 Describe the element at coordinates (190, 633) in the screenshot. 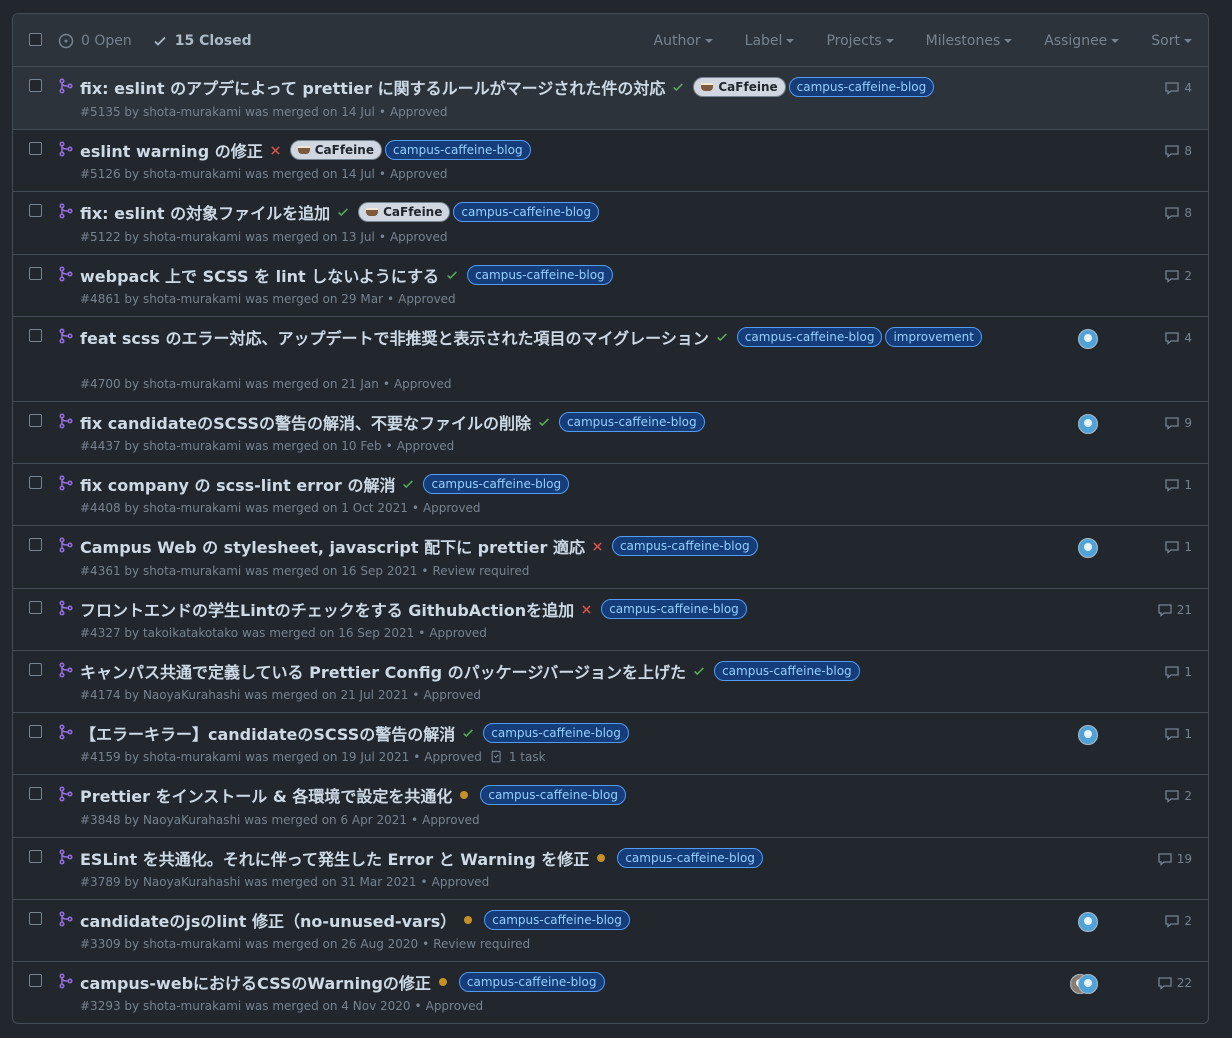

I see `pr-author-link: takoikatakotako` at that location.